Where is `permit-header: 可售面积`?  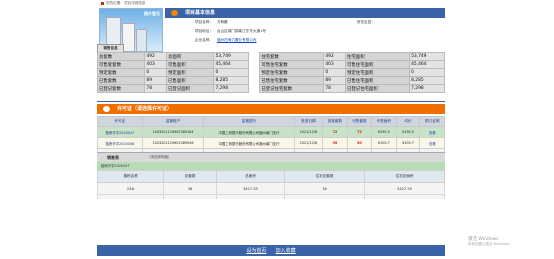 permit-header: 可售面积 is located at coordinates (384, 121).